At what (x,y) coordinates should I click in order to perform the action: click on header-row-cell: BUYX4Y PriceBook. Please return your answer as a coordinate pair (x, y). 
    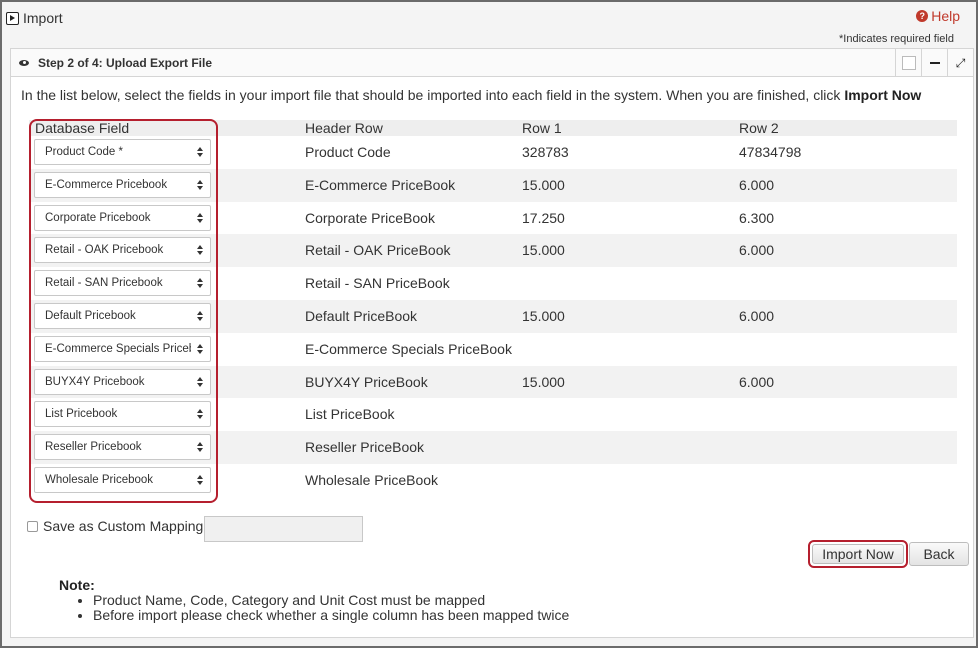
    Looking at the image, I should click on (366, 381).